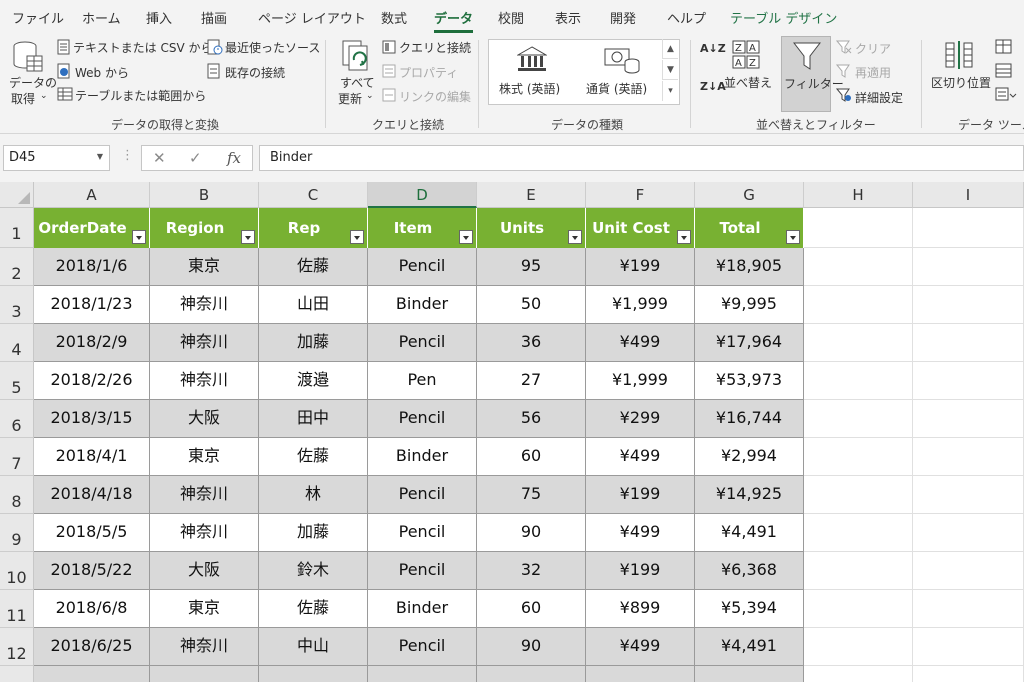  What do you see at coordinates (749, 495) in the screenshot?
I see `table-cell: ¥14,925` at bounding box center [749, 495].